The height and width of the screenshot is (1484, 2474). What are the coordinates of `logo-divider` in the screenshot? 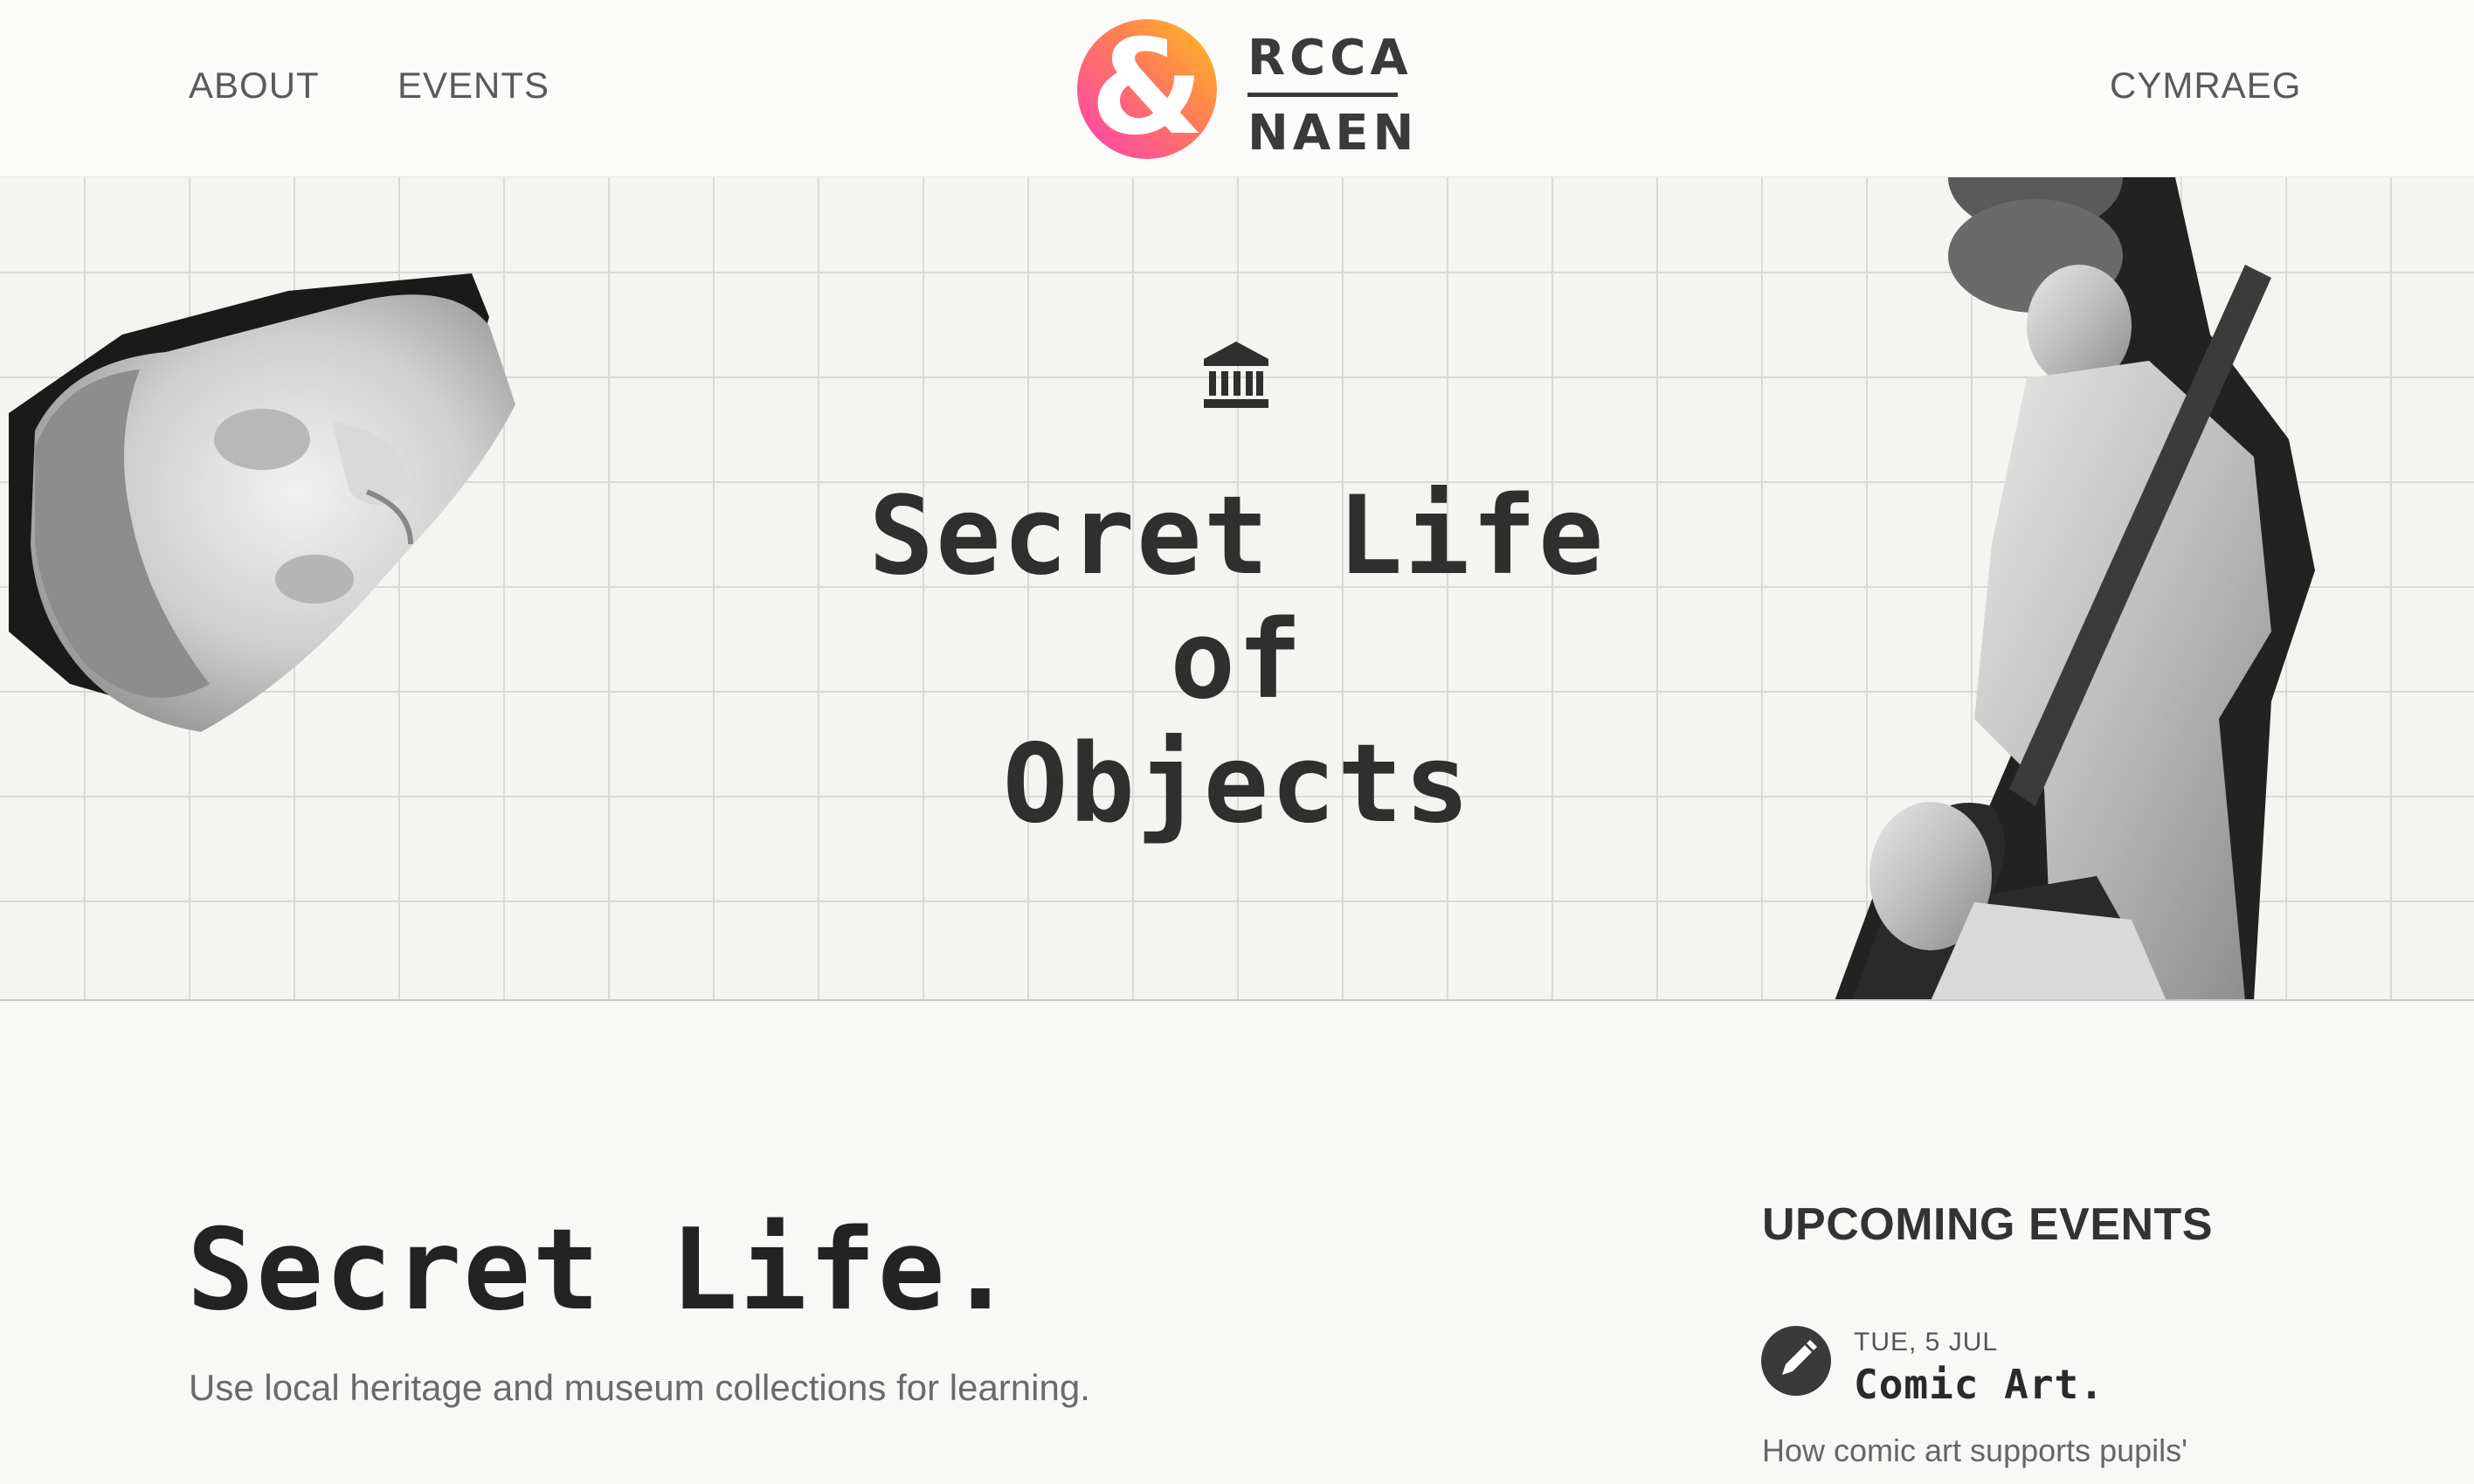 It's located at (1322, 95).